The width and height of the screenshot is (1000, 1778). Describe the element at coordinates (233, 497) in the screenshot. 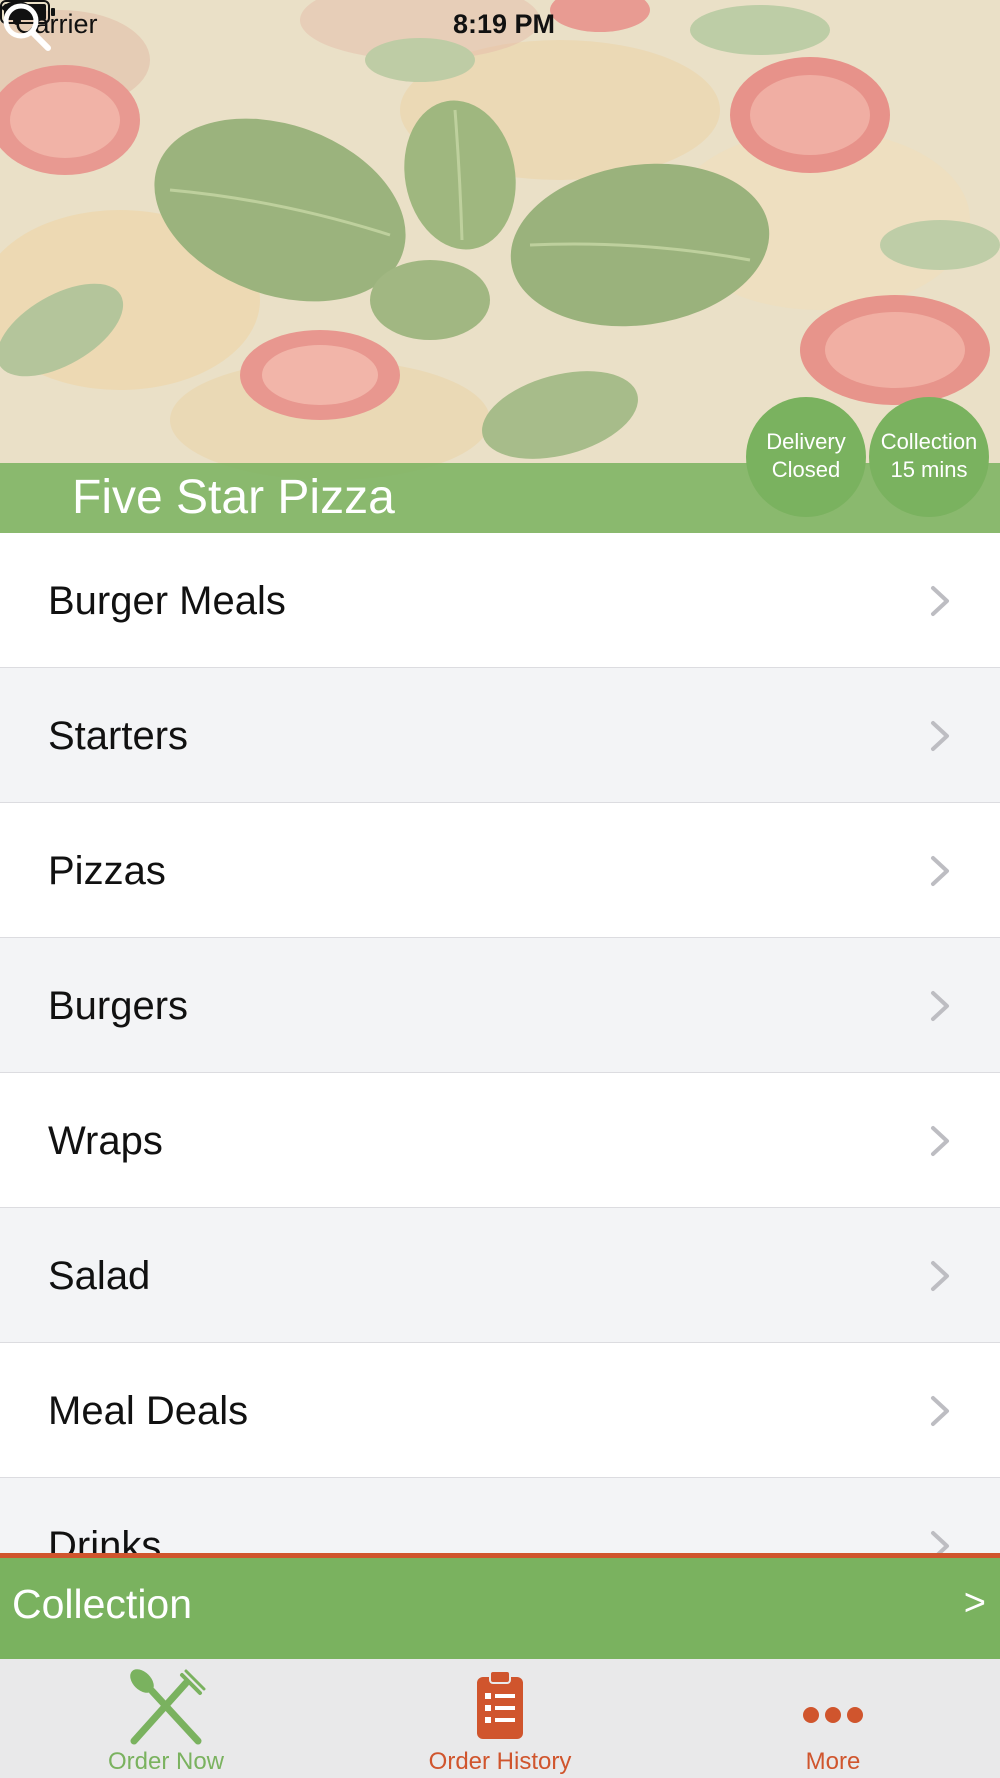

I see `restaurant-name: Five Star Pizza` at that location.